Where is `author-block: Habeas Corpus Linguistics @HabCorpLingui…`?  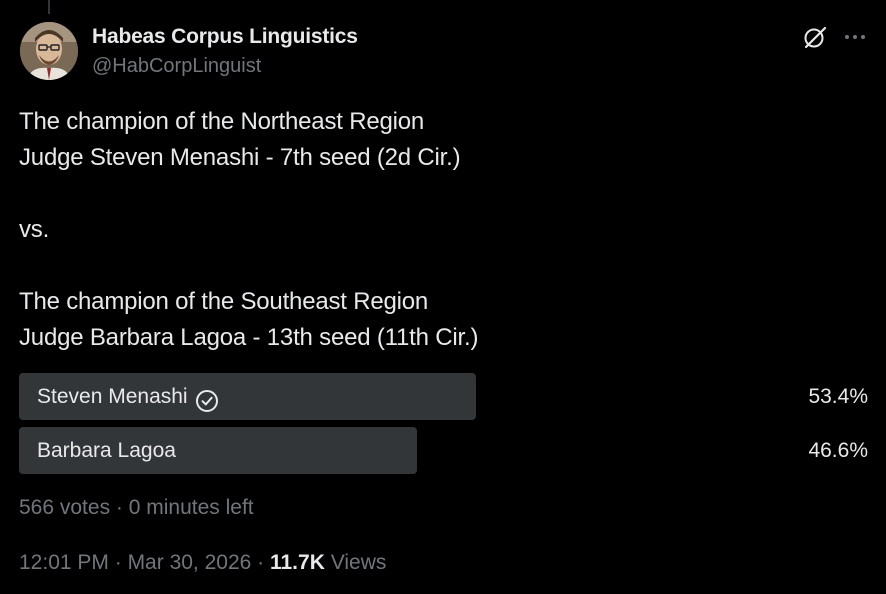 author-block: Habeas Corpus Linguistics @HabCorpLingui… is located at coordinates (225, 51).